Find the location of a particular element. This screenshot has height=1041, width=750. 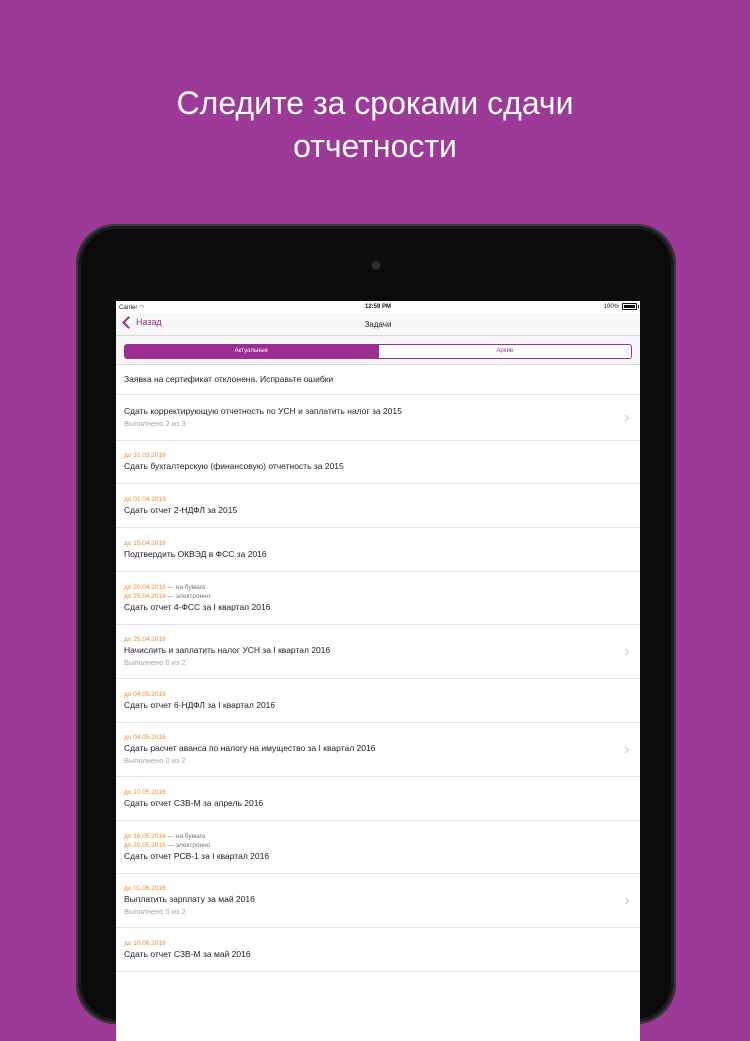

task-due-date: до 20.04.2016 — на бумаге is located at coordinates (165, 587).